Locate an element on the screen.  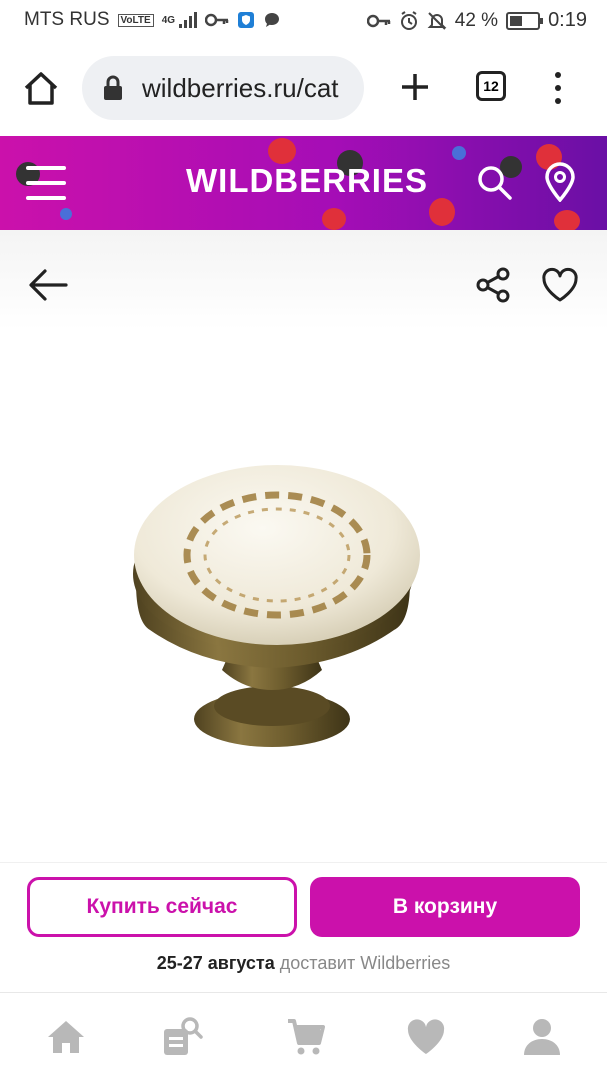
carrier-name: MTS RUS is located at coordinates (67, 19).